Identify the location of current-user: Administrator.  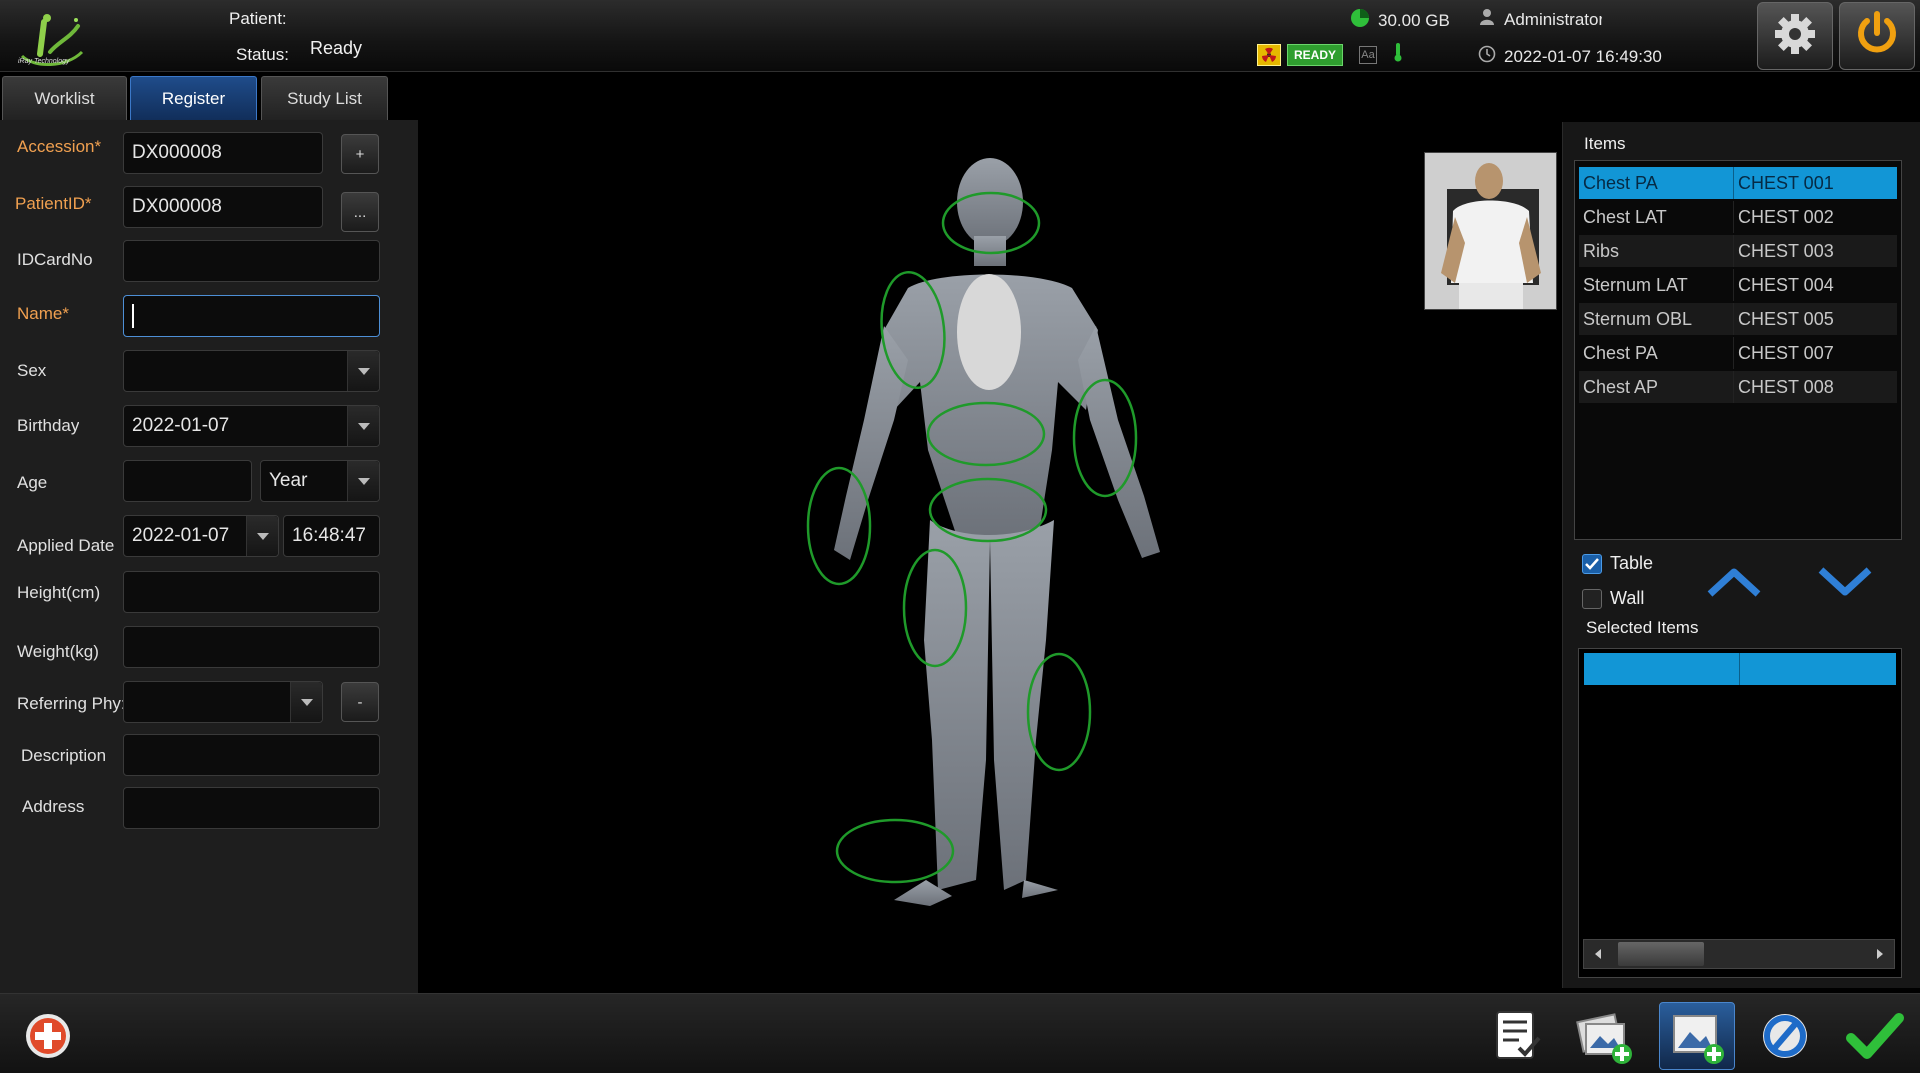
(1540, 19).